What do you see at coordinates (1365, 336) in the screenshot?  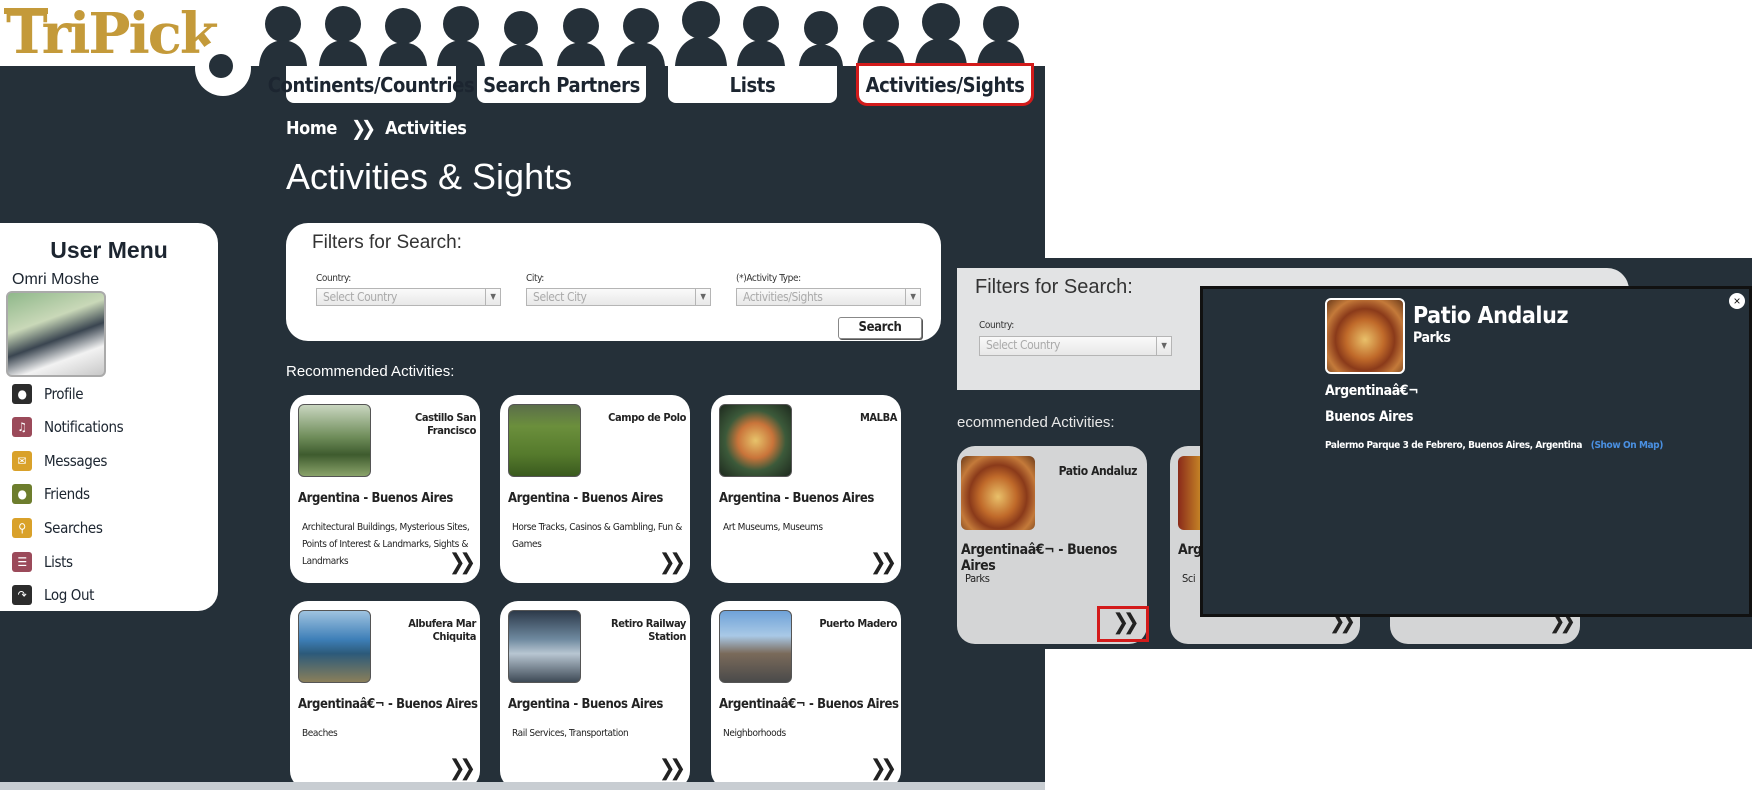 I see `popup-thumbnail` at bounding box center [1365, 336].